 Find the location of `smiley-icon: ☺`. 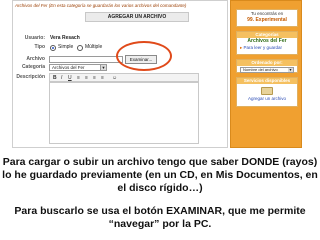

smiley-icon: ☺ is located at coordinates (114, 78).